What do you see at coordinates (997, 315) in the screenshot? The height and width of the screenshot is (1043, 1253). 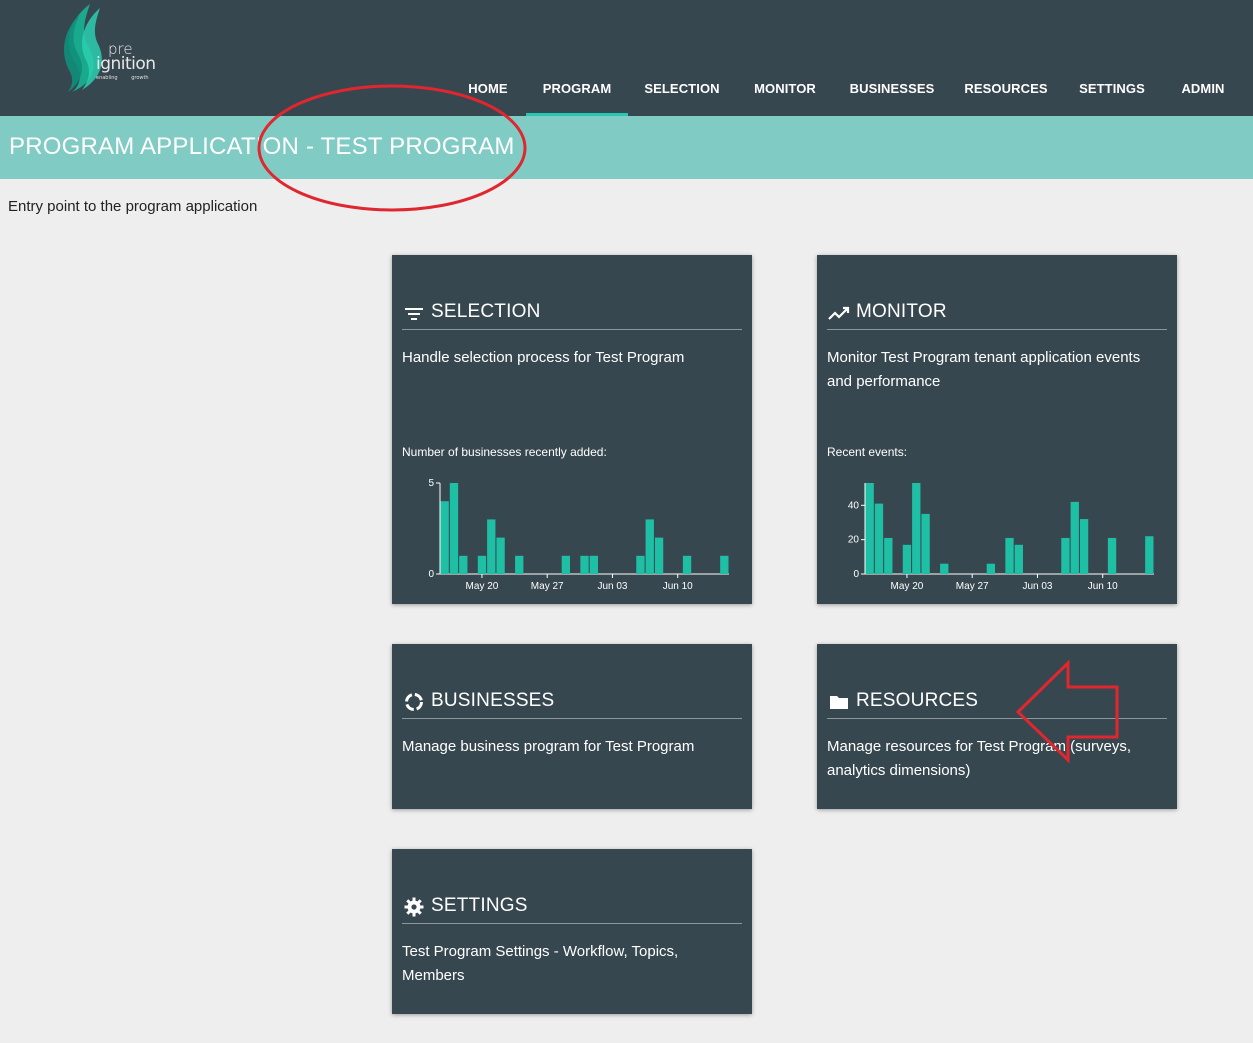 I see `monitor-card-header: MONITOR` at bounding box center [997, 315].